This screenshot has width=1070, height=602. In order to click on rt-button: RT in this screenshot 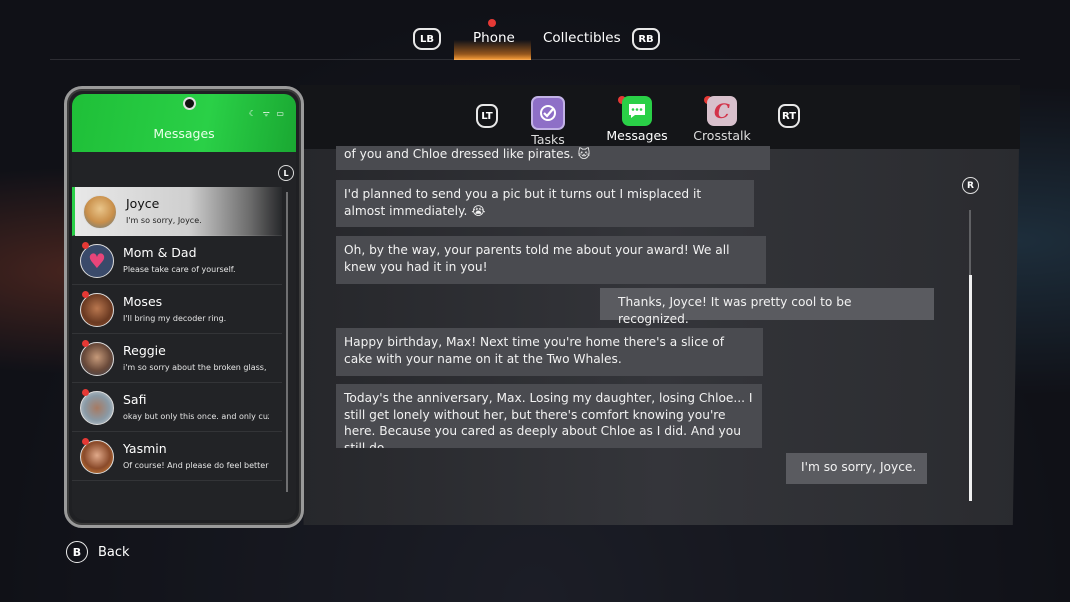, I will do `click(789, 116)`.